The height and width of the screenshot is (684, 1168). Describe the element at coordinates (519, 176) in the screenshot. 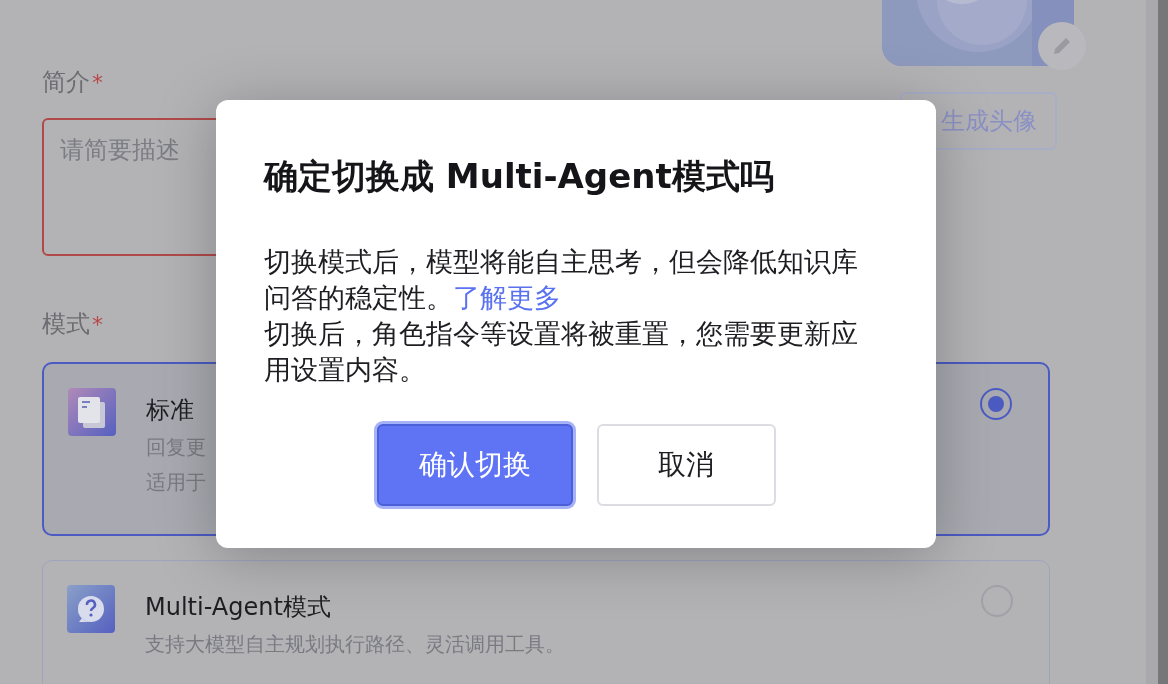

I see `dialog-title: 确定切换成 Multi-Agent模式吗` at that location.